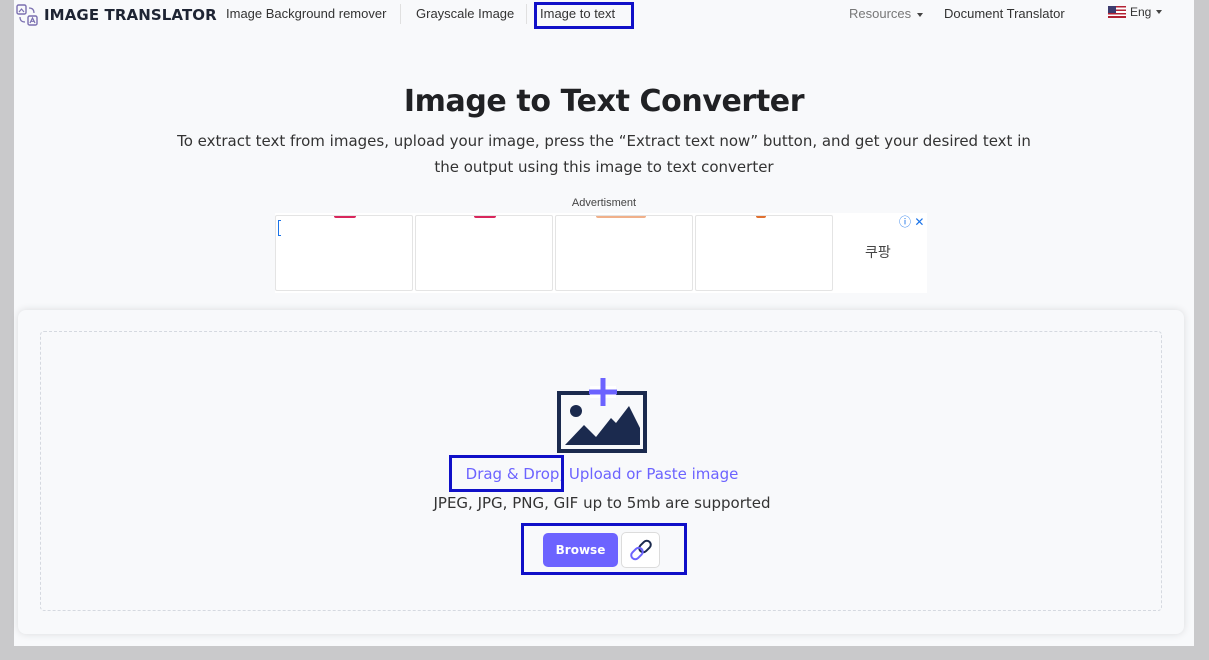 The image size is (1209, 660). I want to click on logo-icon, so click(27, 15).